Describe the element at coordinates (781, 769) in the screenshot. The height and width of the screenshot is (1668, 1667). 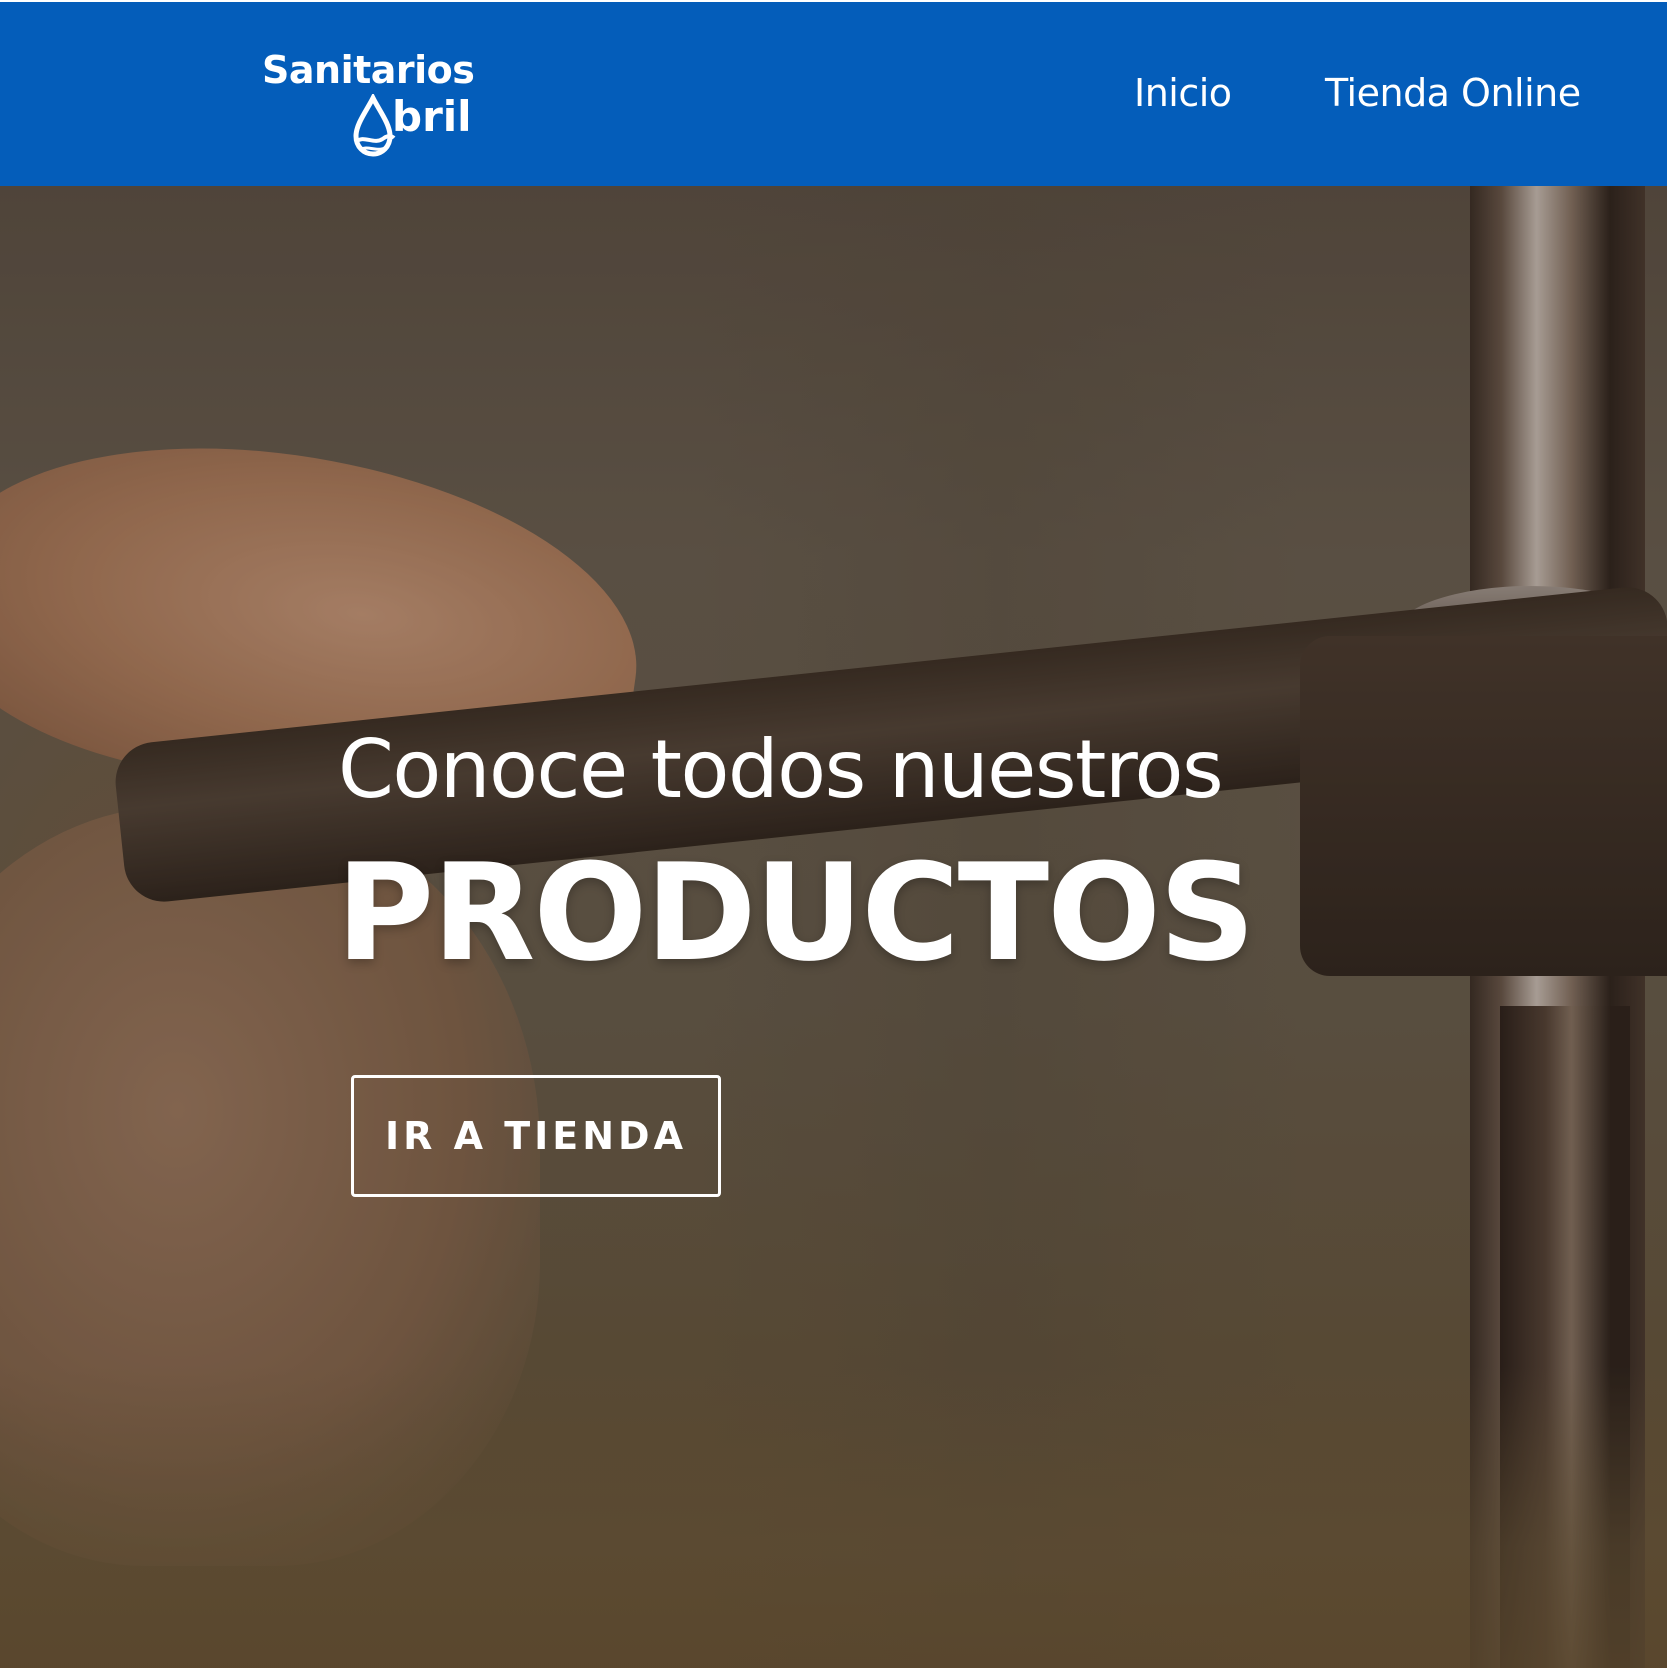
I see `hero-subtitle: Conoce todos nuestros` at that location.